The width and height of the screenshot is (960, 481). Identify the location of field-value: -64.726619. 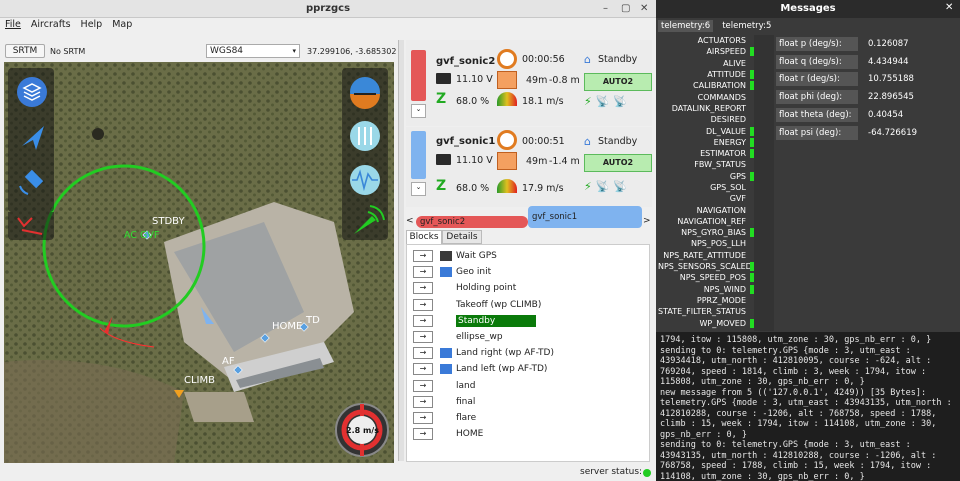
(893, 132).